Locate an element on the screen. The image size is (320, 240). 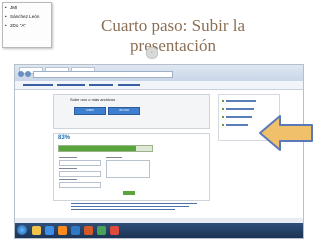
upload-button-1: SUBIR is located at coordinates (90, 111).